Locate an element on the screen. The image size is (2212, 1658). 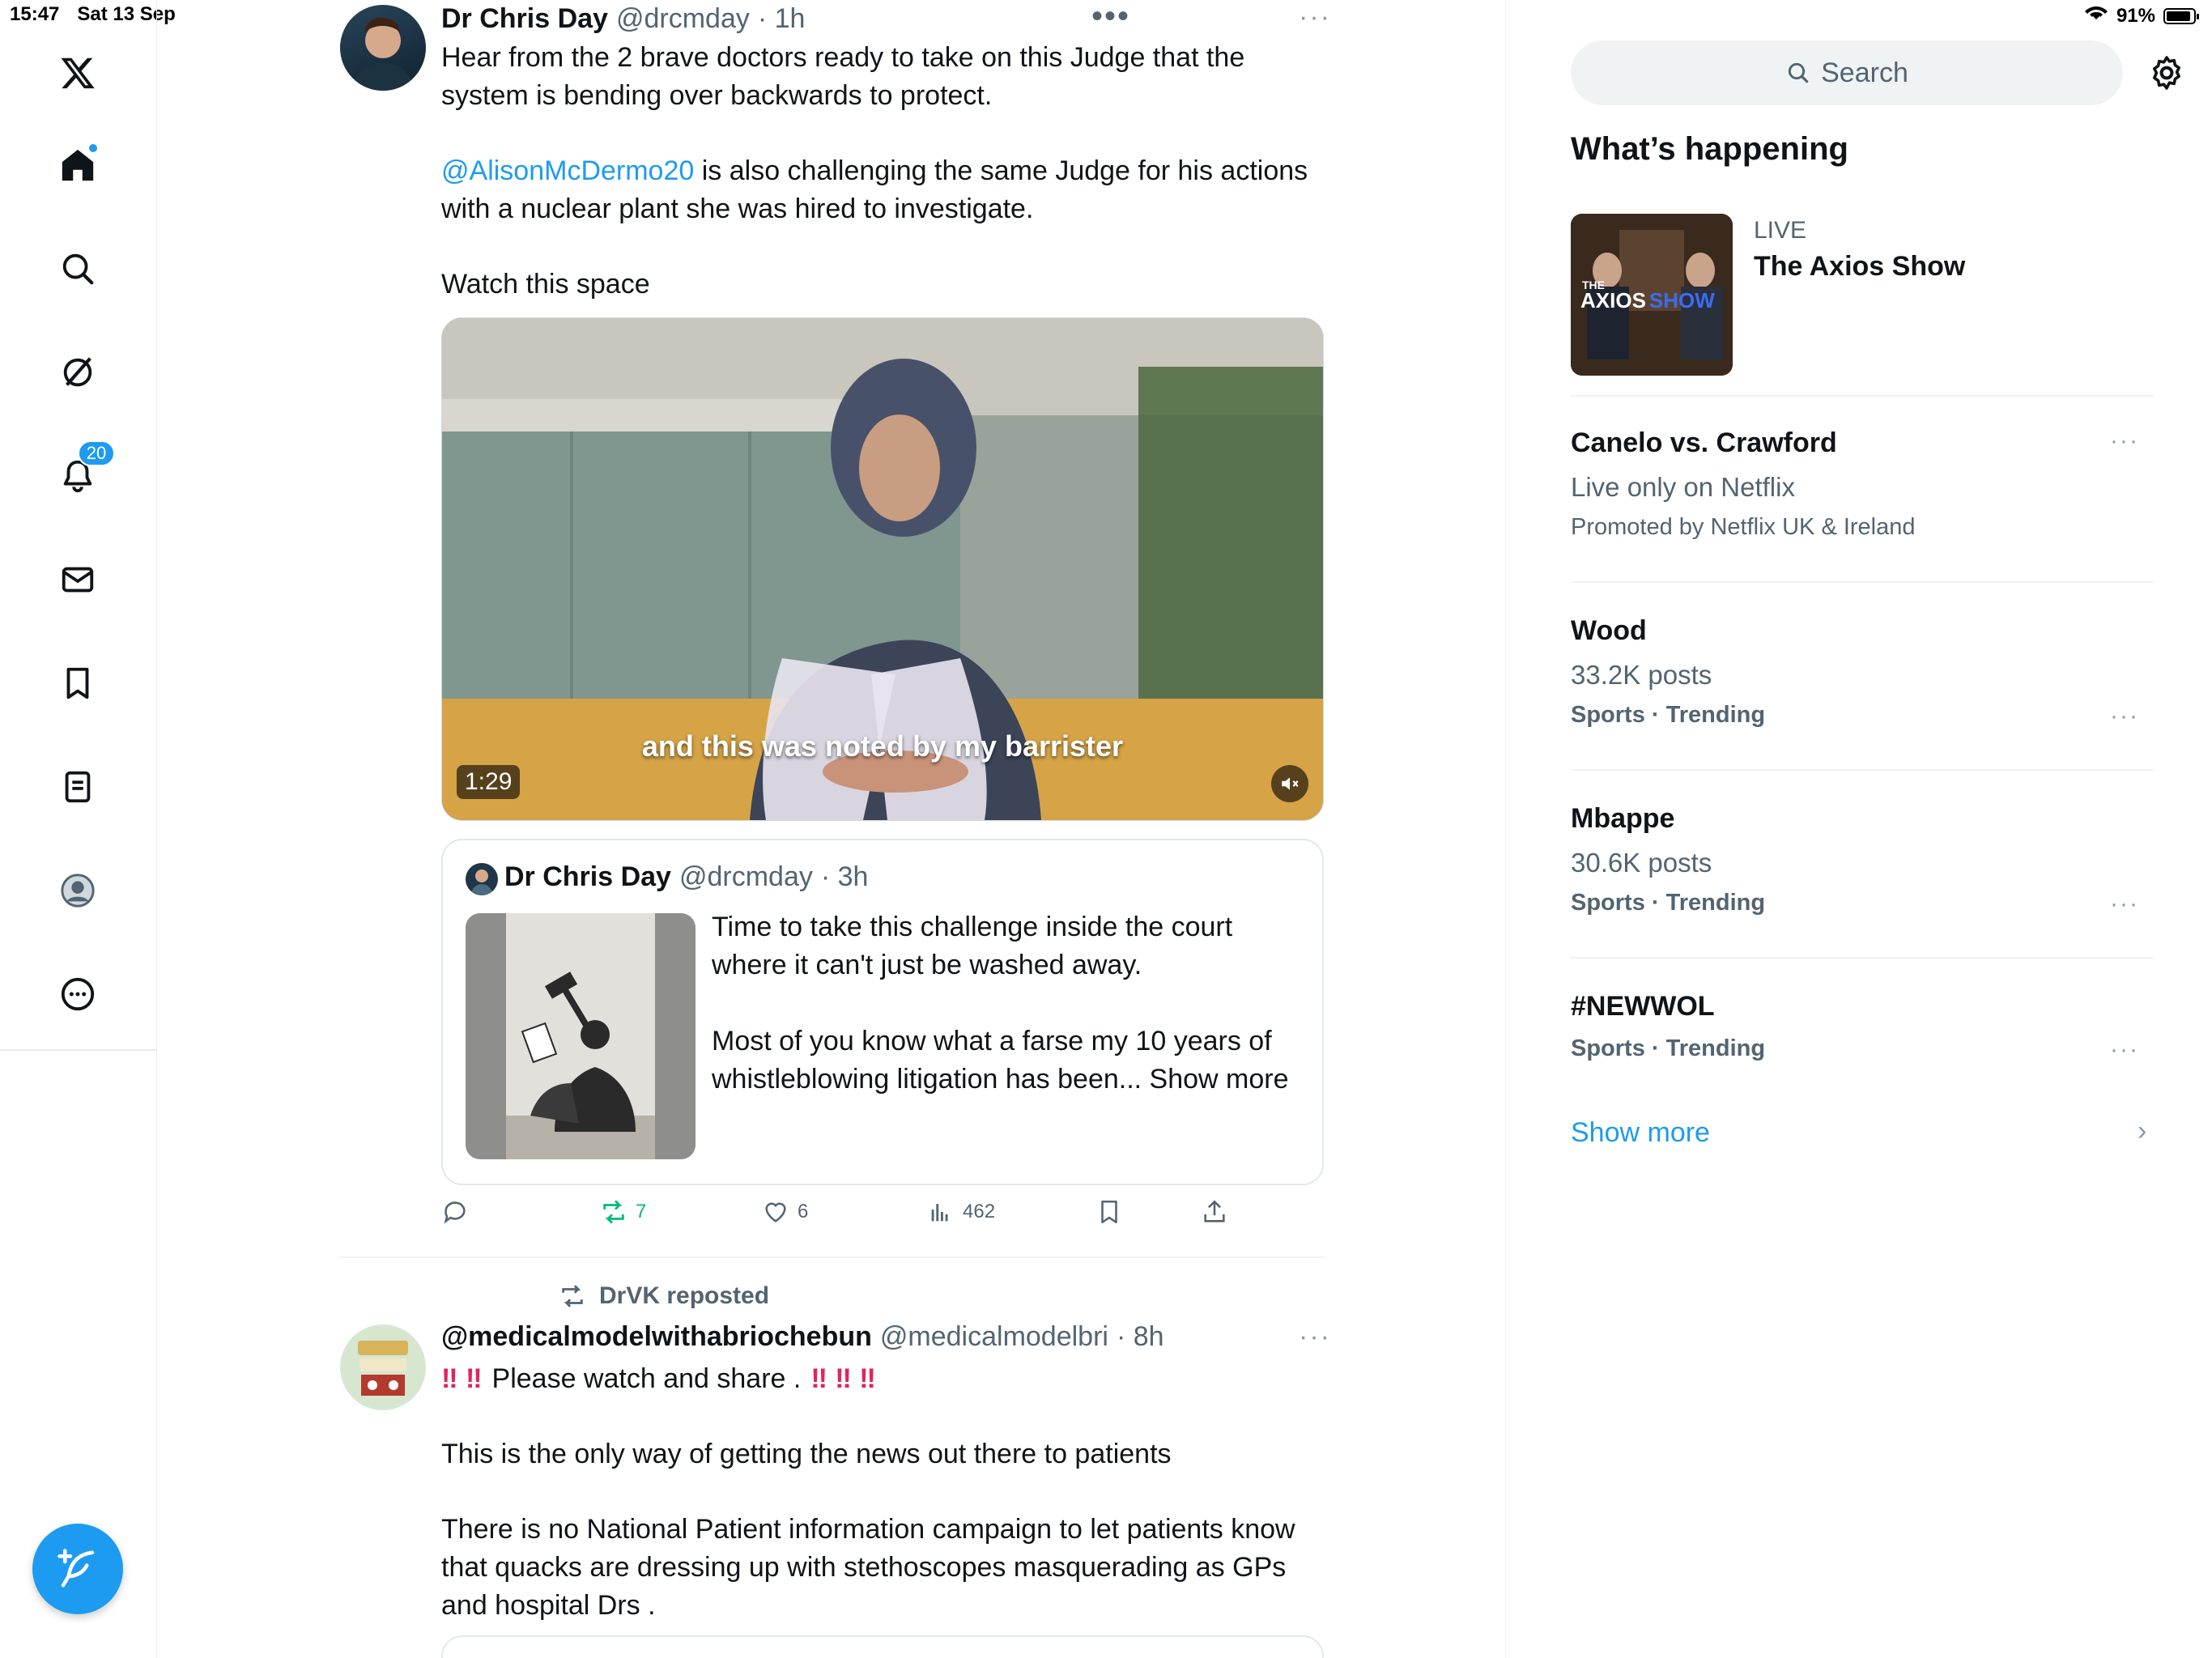
banksy-mural-illustration is located at coordinates (581, 1036).